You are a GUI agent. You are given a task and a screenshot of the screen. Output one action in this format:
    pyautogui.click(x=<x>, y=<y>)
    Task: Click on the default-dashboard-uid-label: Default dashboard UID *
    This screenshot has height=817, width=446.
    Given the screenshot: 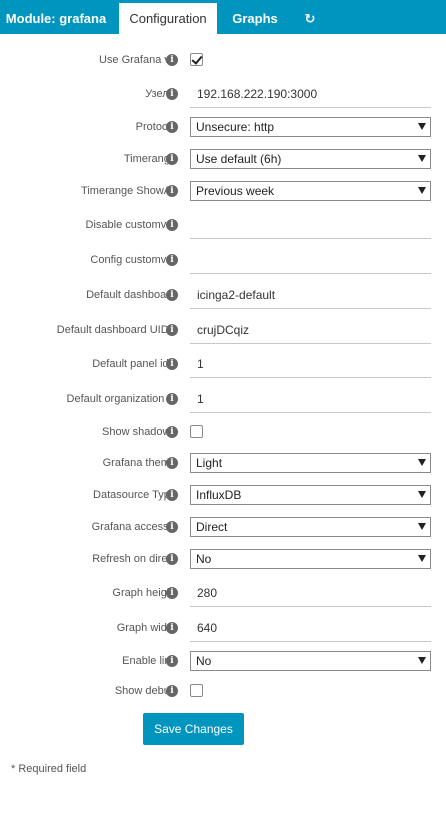 What is the action you would take?
    pyautogui.click(x=116, y=330)
    